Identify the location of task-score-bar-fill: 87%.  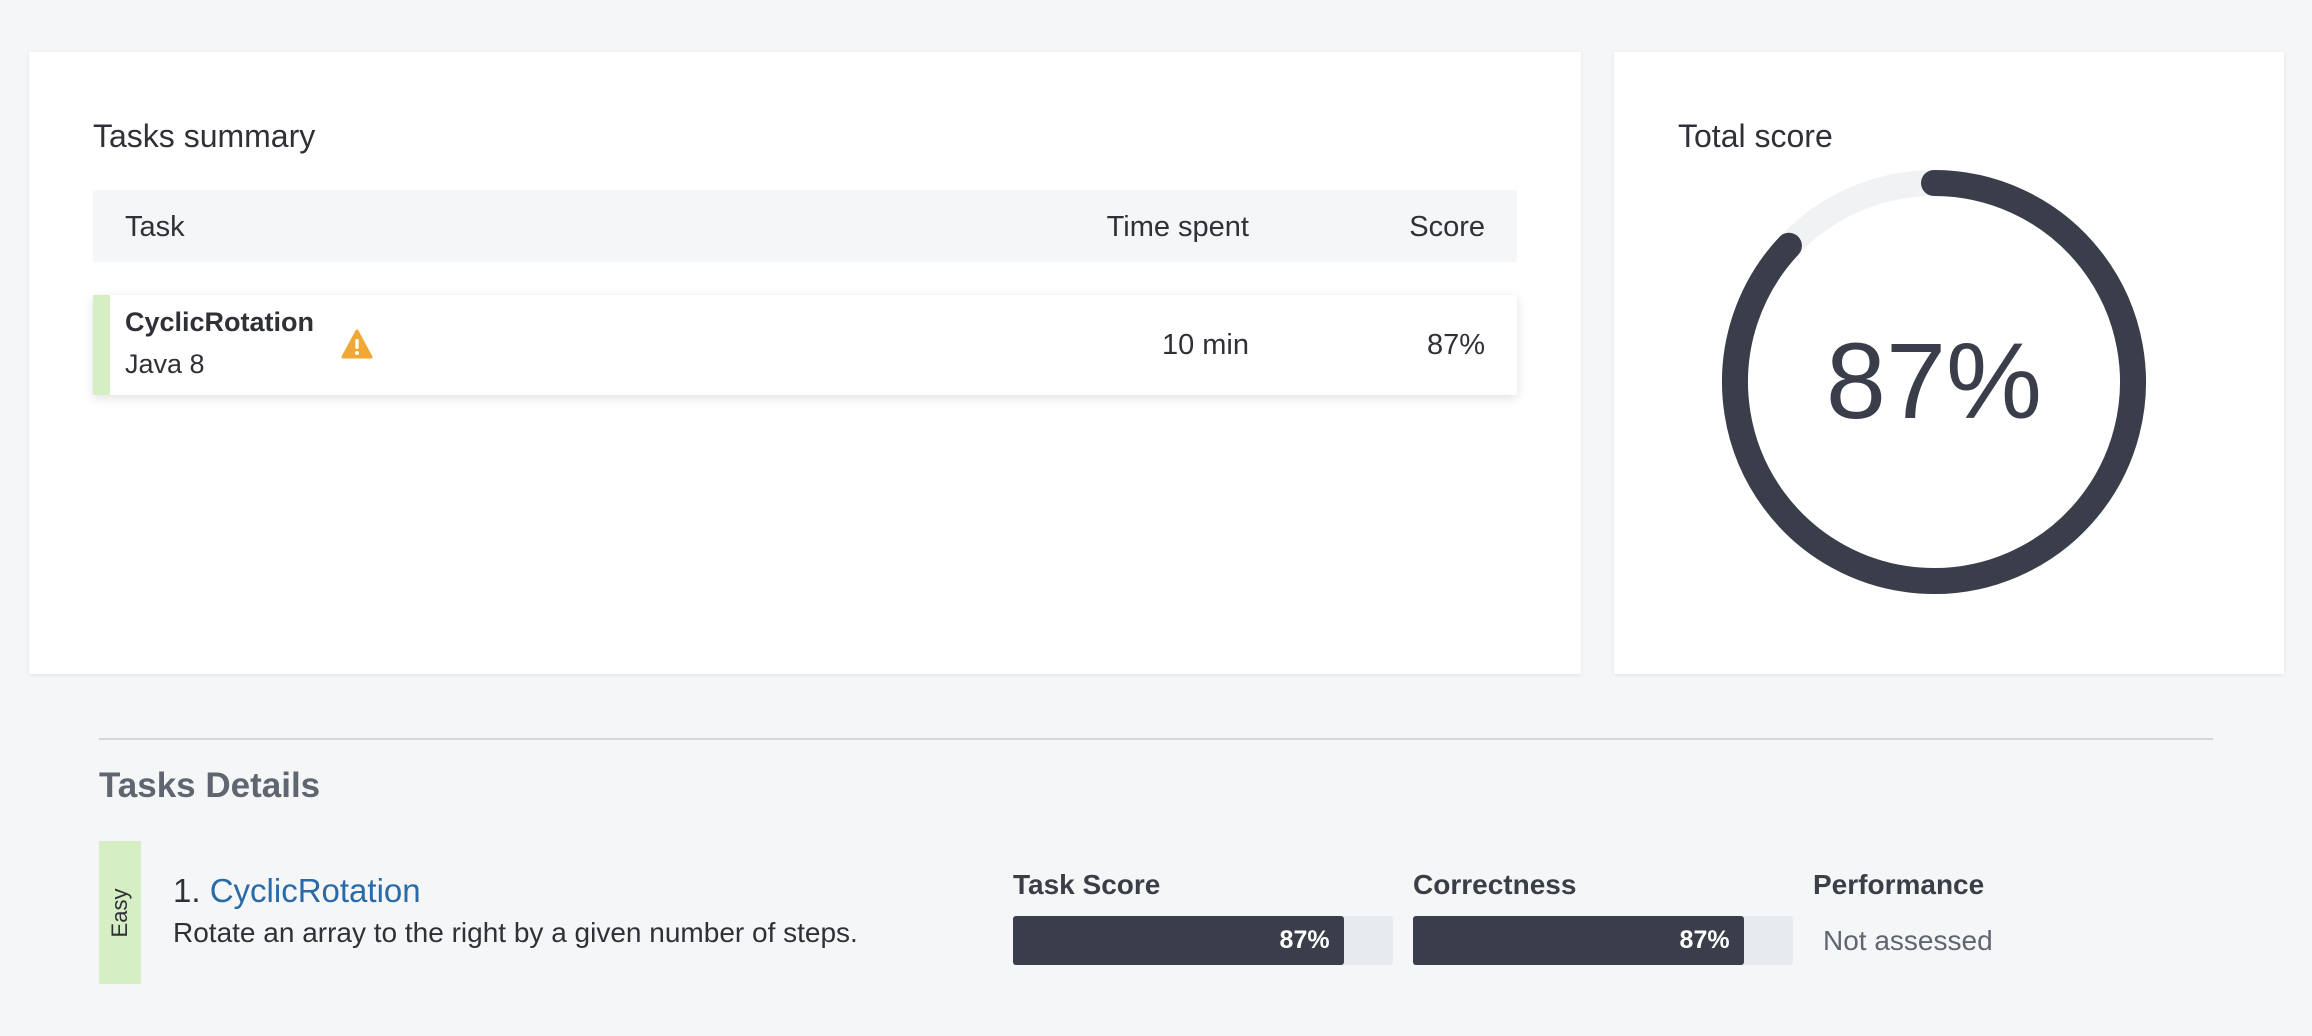
(1178, 940).